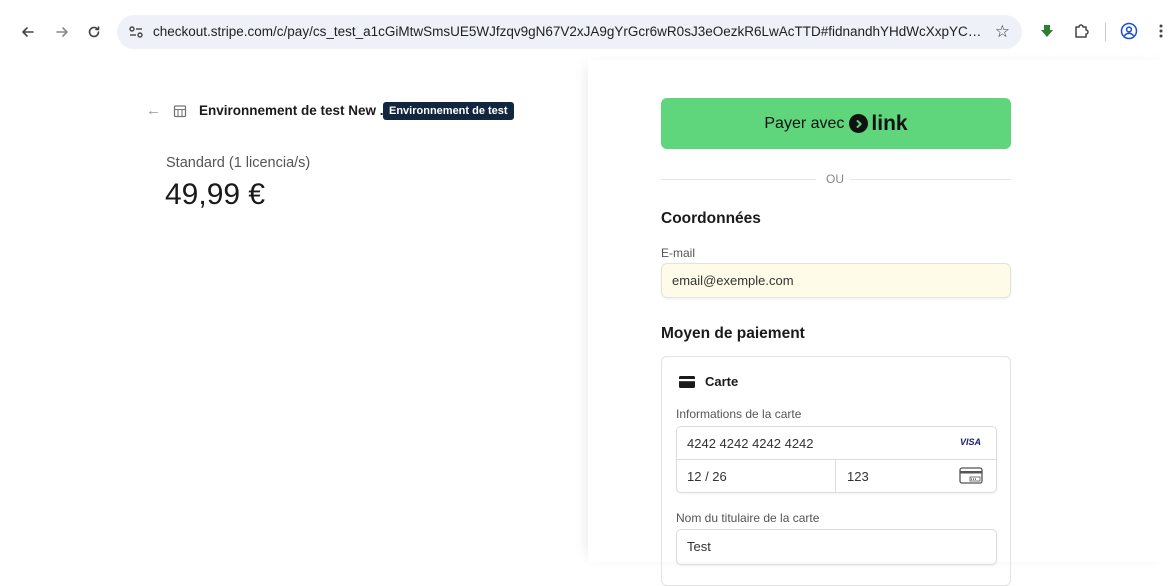 The width and height of the screenshot is (1170, 586). Describe the element at coordinates (835, 476) in the screenshot. I see `card-column-divider` at that location.